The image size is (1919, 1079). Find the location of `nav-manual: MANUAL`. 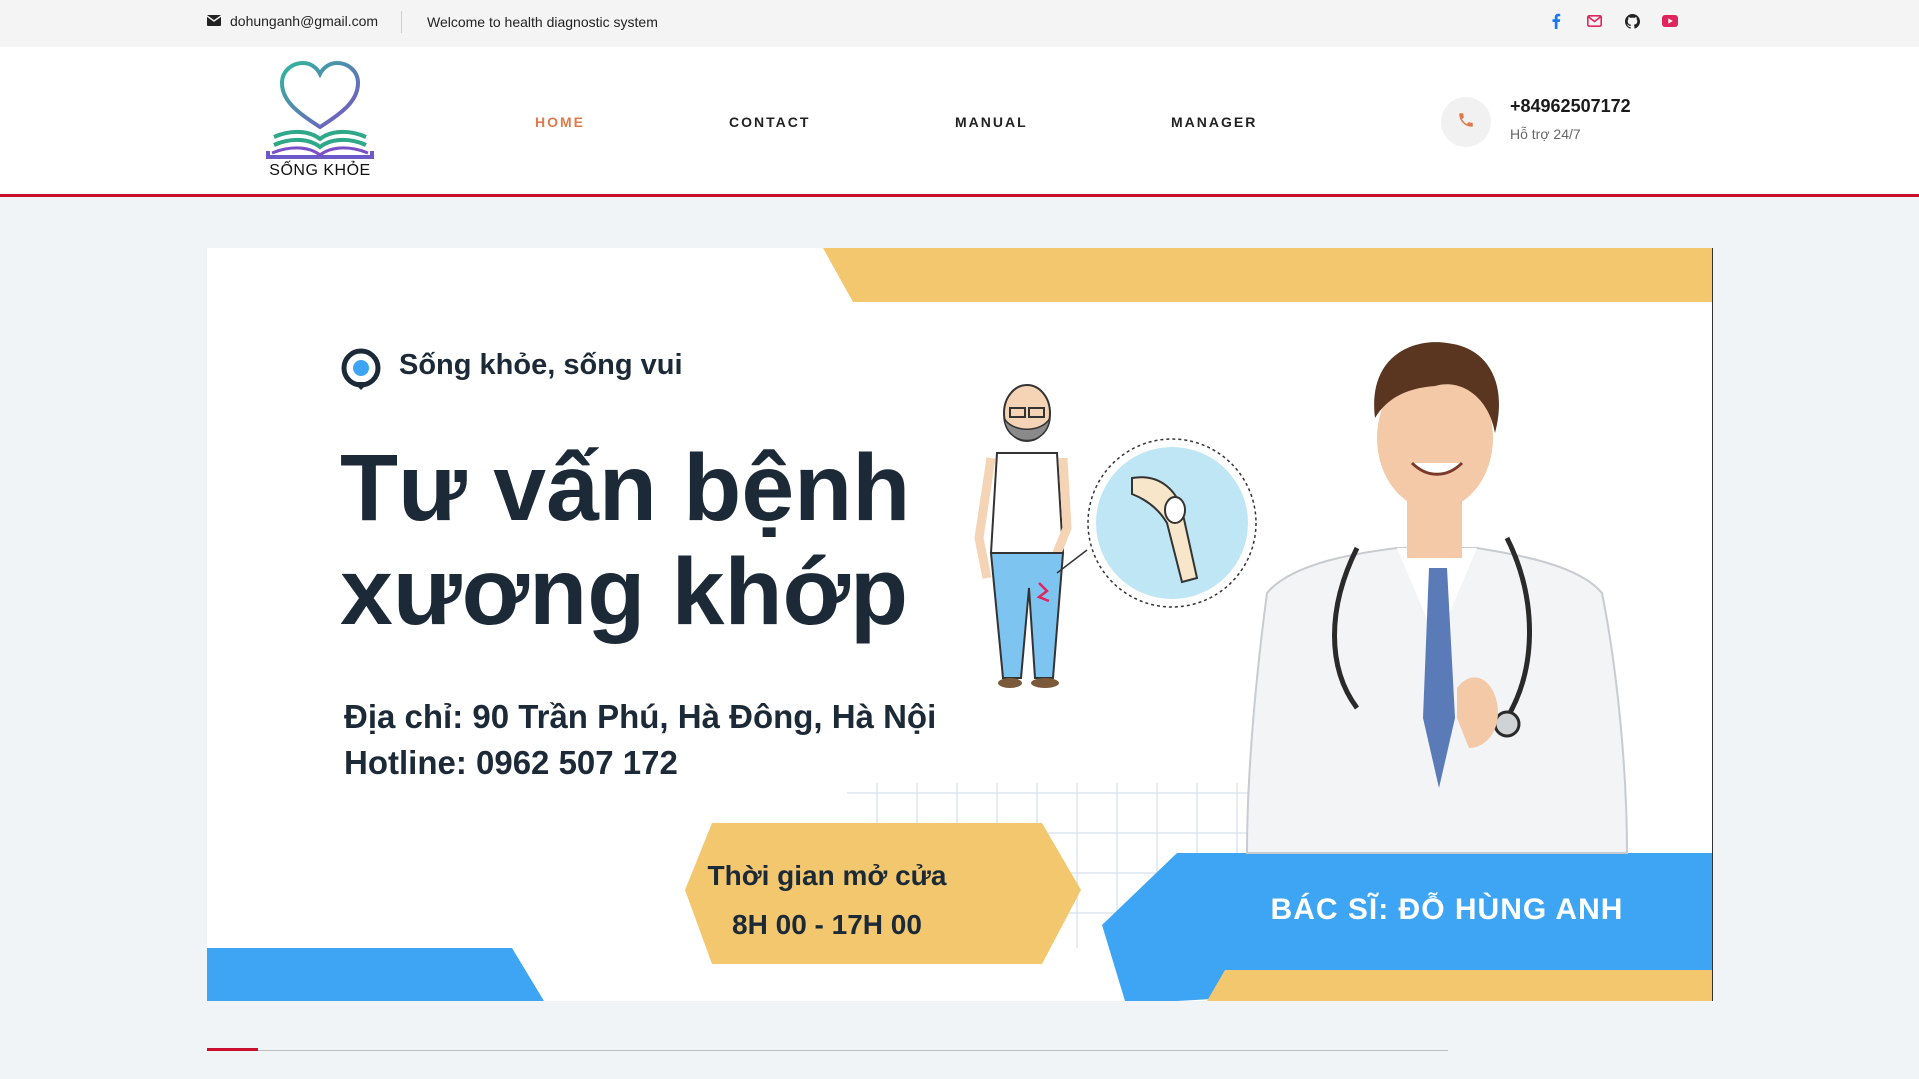

nav-manual: MANUAL is located at coordinates (991, 122).